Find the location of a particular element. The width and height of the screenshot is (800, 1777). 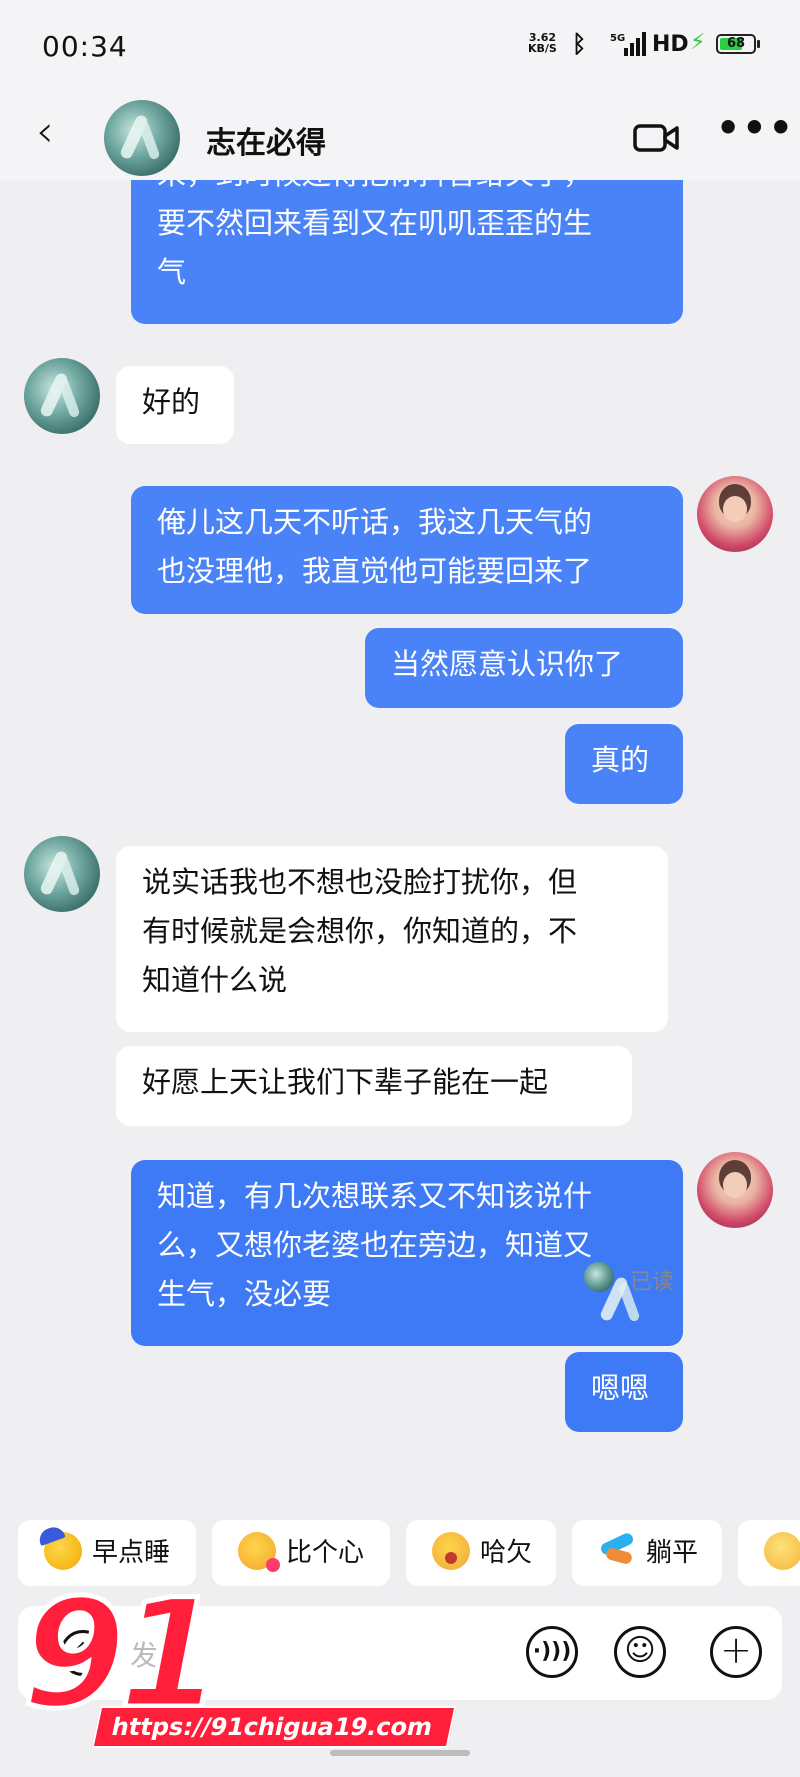

message-input: 发 is located at coordinates (144, 1654).